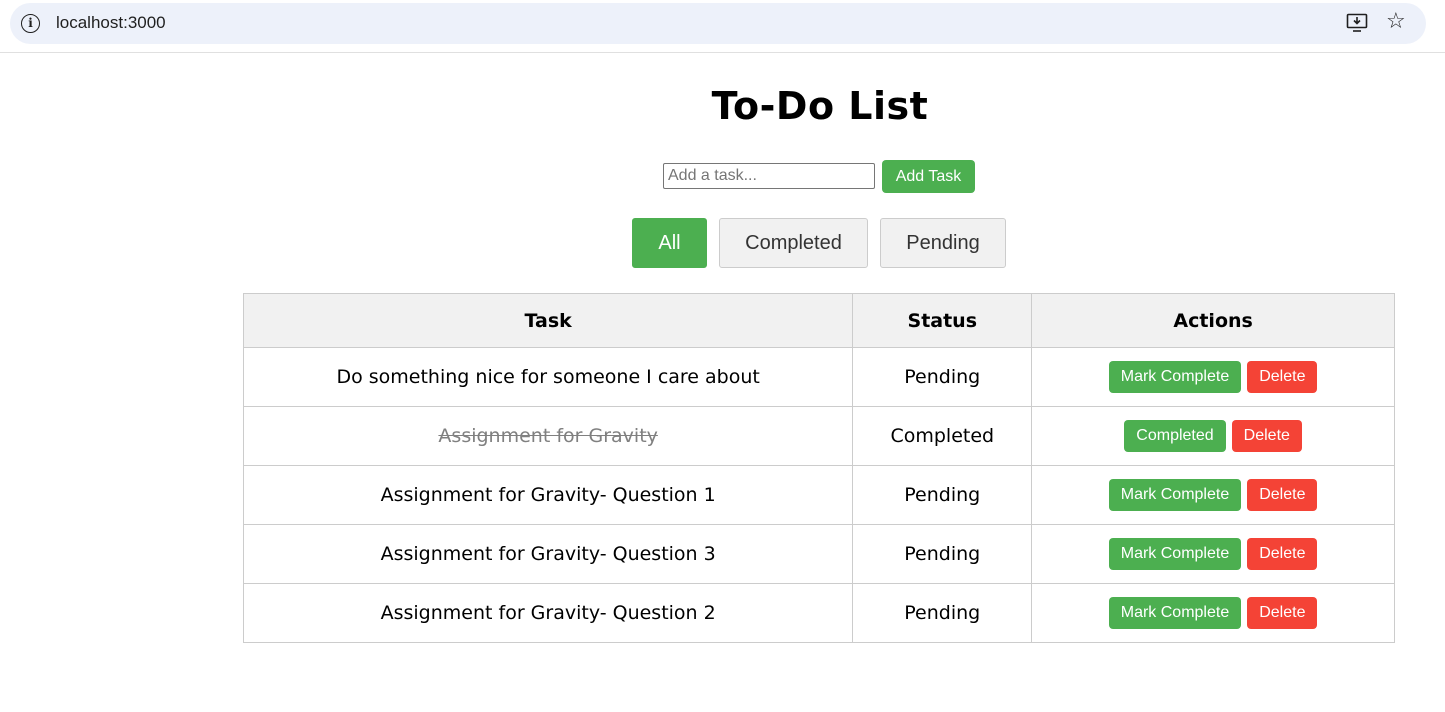  What do you see at coordinates (30, 23) in the screenshot?
I see `info-icon: i` at bounding box center [30, 23].